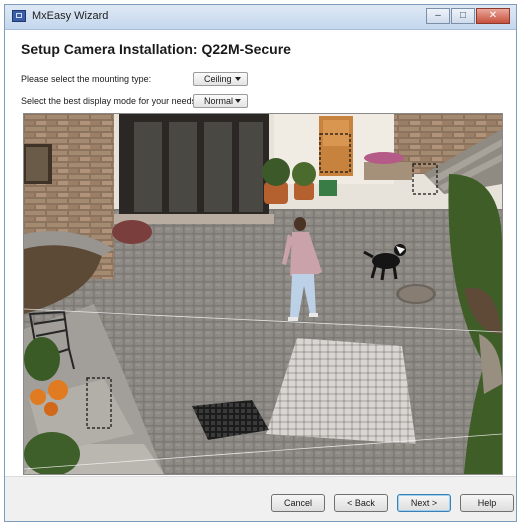 Image resolution: width=521 pixels, height=526 pixels. Describe the element at coordinates (70, 16) in the screenshot. I see `window-title: MxEasy Wizard` at that location.